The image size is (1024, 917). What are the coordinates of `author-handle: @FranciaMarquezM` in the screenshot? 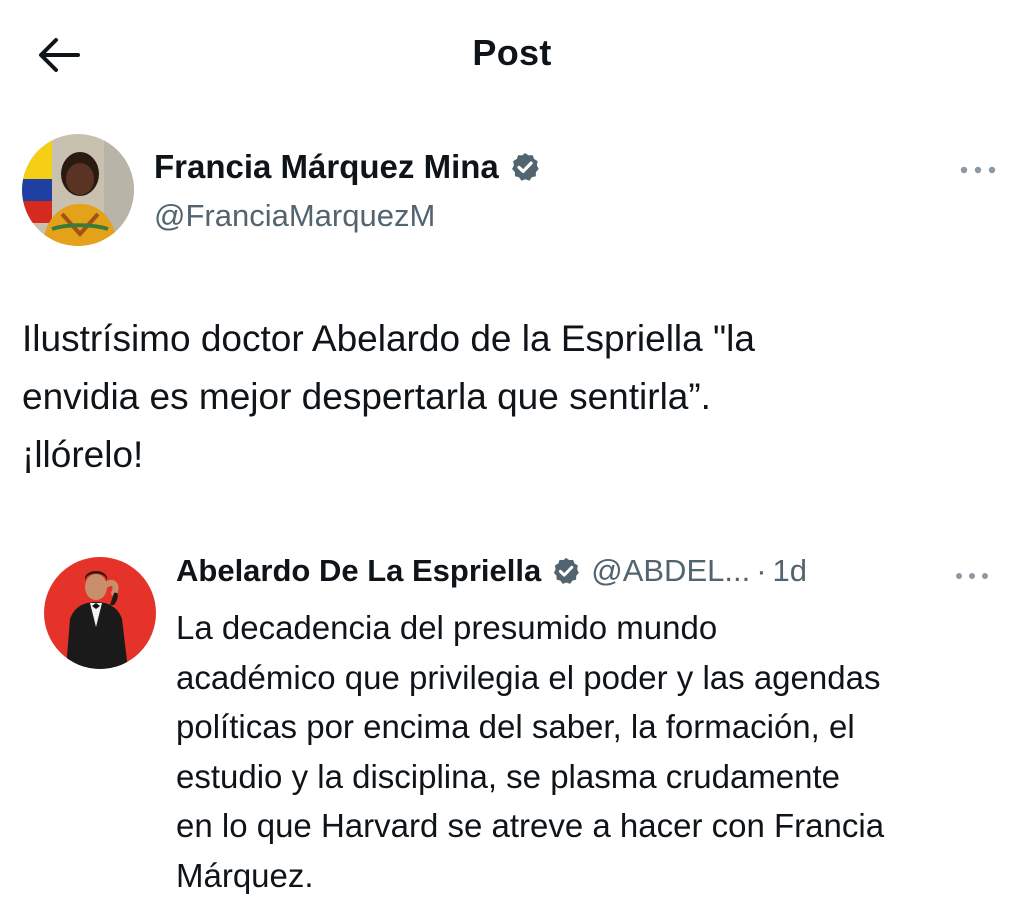 It's located at (294, 216).